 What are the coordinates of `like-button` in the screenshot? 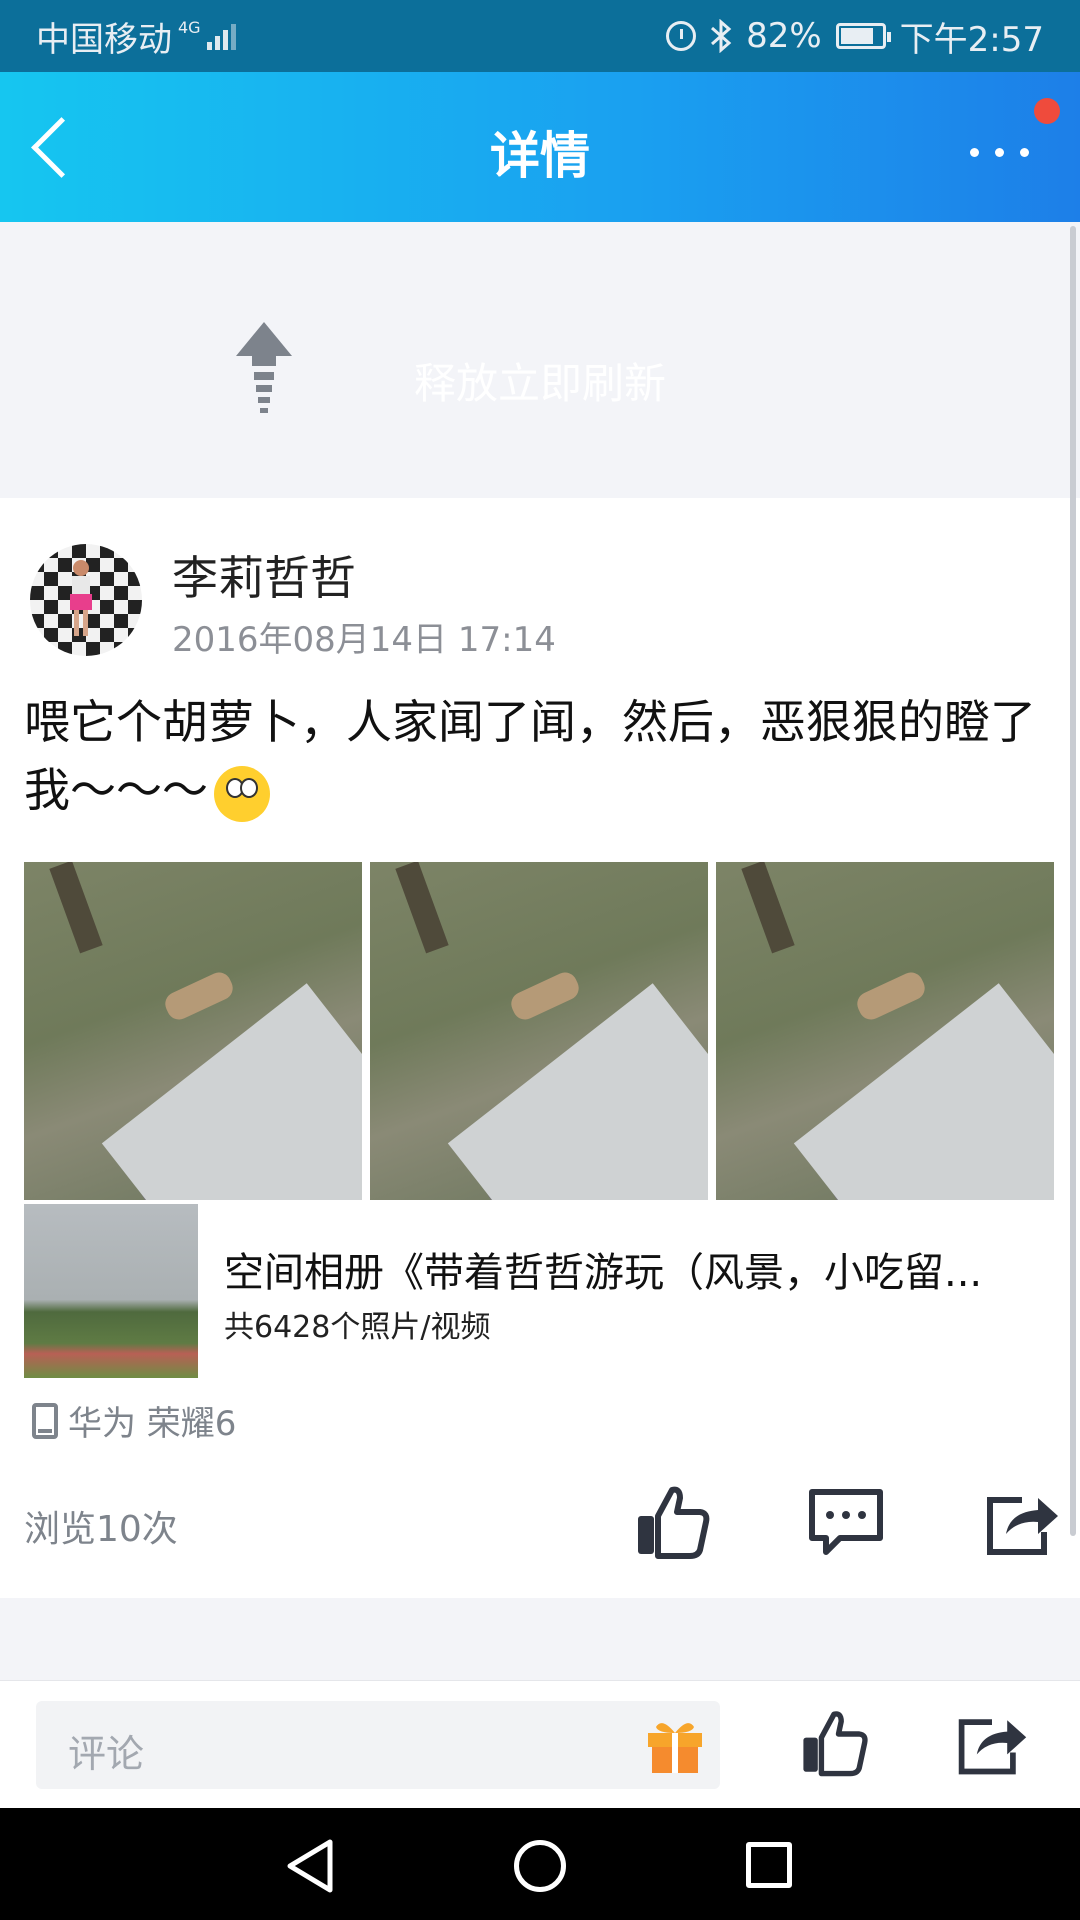 It's located at (672, 1522).